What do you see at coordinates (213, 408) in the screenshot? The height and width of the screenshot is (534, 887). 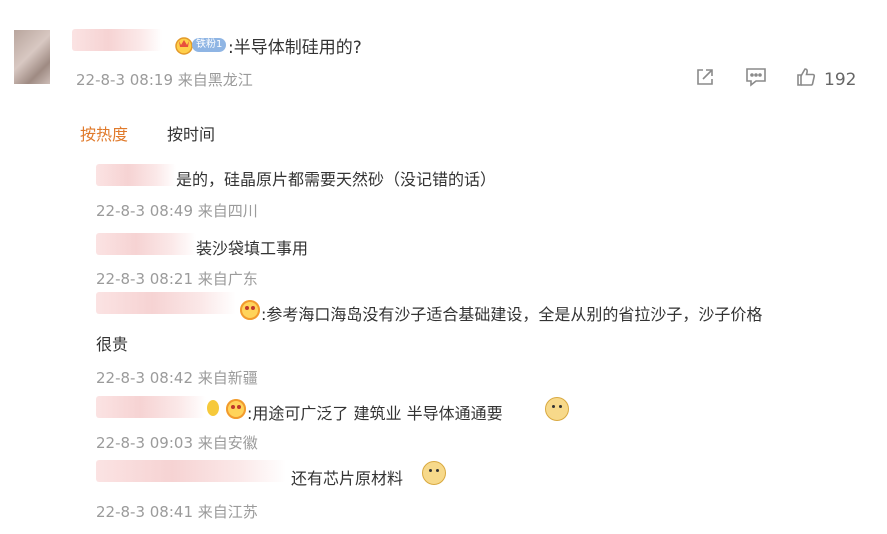 I see `moon-icon` at bounding box center [213, 408].